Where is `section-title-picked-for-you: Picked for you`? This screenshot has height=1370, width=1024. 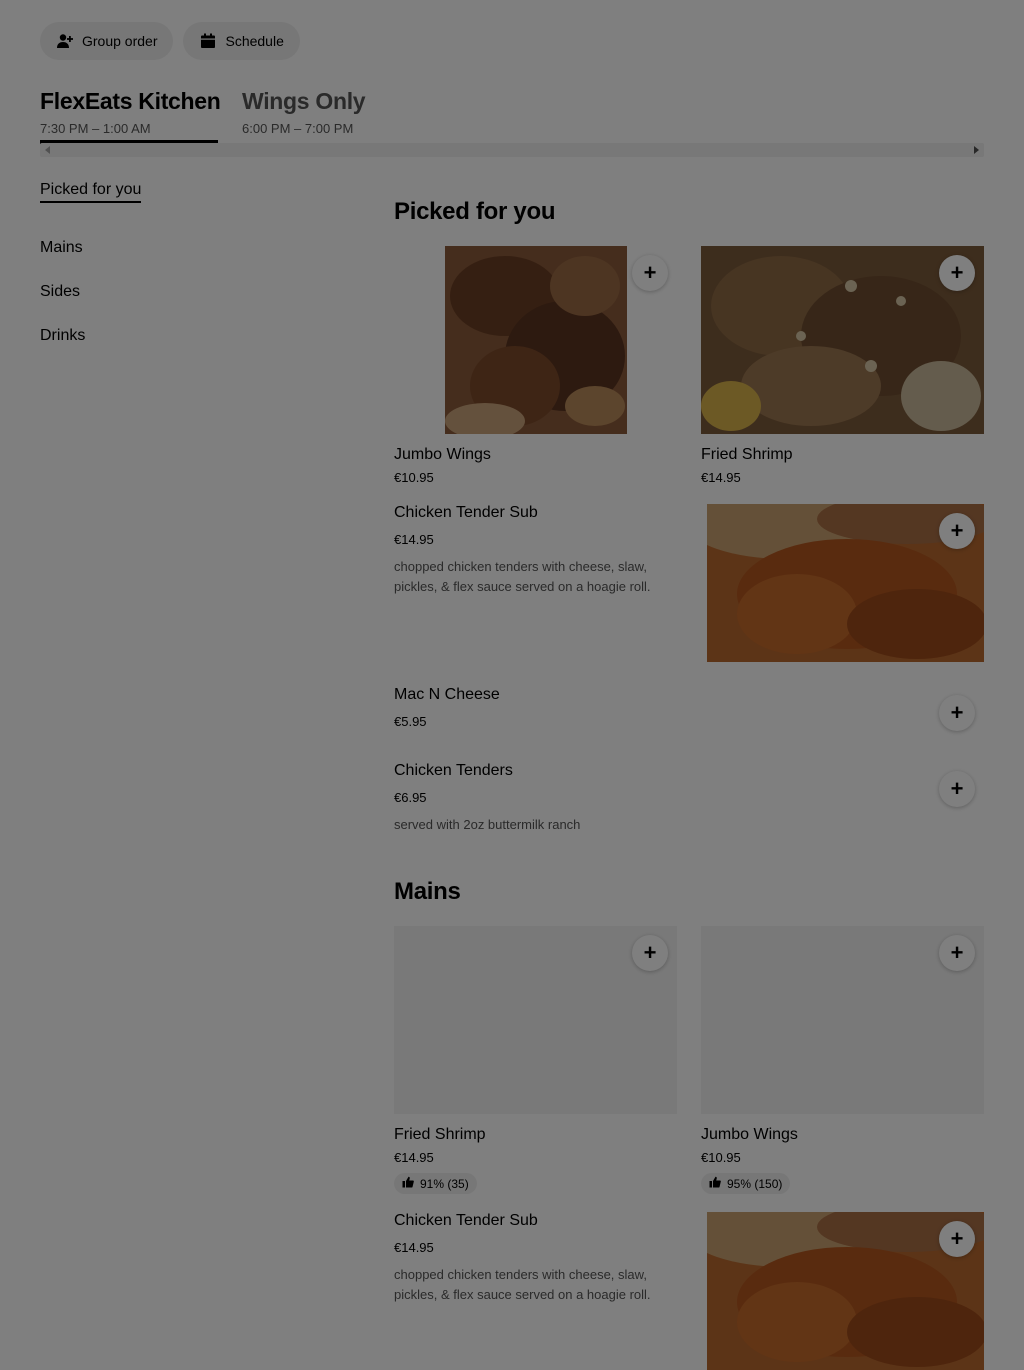
section-title-picked-for-you: Picked for you is located at coordinates (475, 211).